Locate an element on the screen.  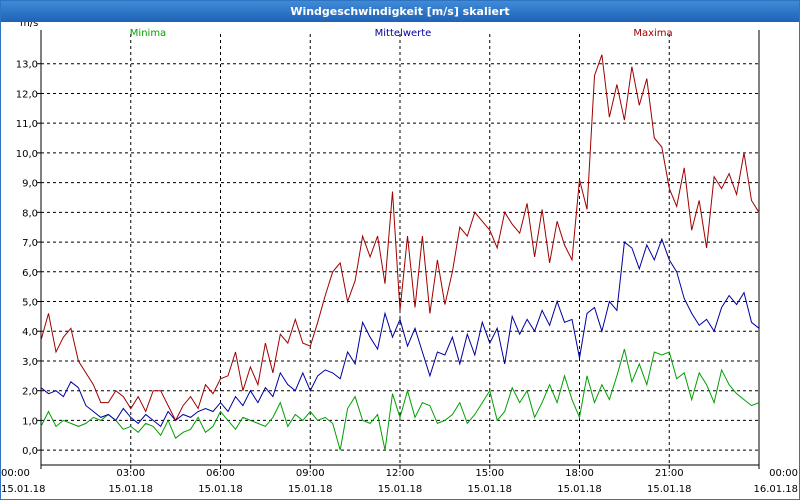
legend-minima: Minima is located at coordinates (148, 33).